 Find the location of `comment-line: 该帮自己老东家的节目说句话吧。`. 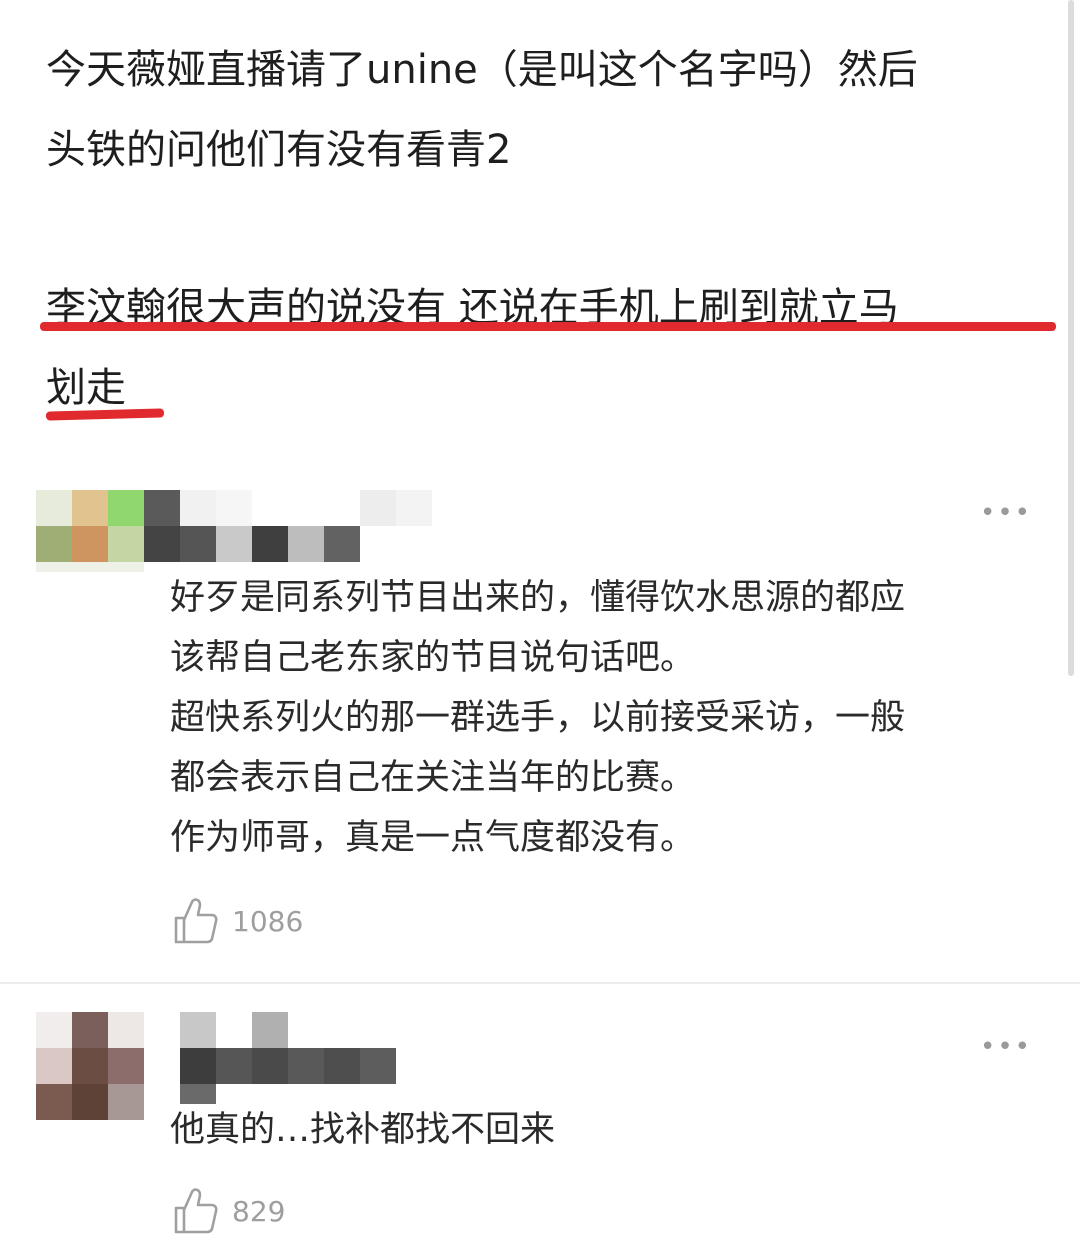

comment-line: 该帮自己老东家的节目说句话吧。 is located at coordinates (433, 658).